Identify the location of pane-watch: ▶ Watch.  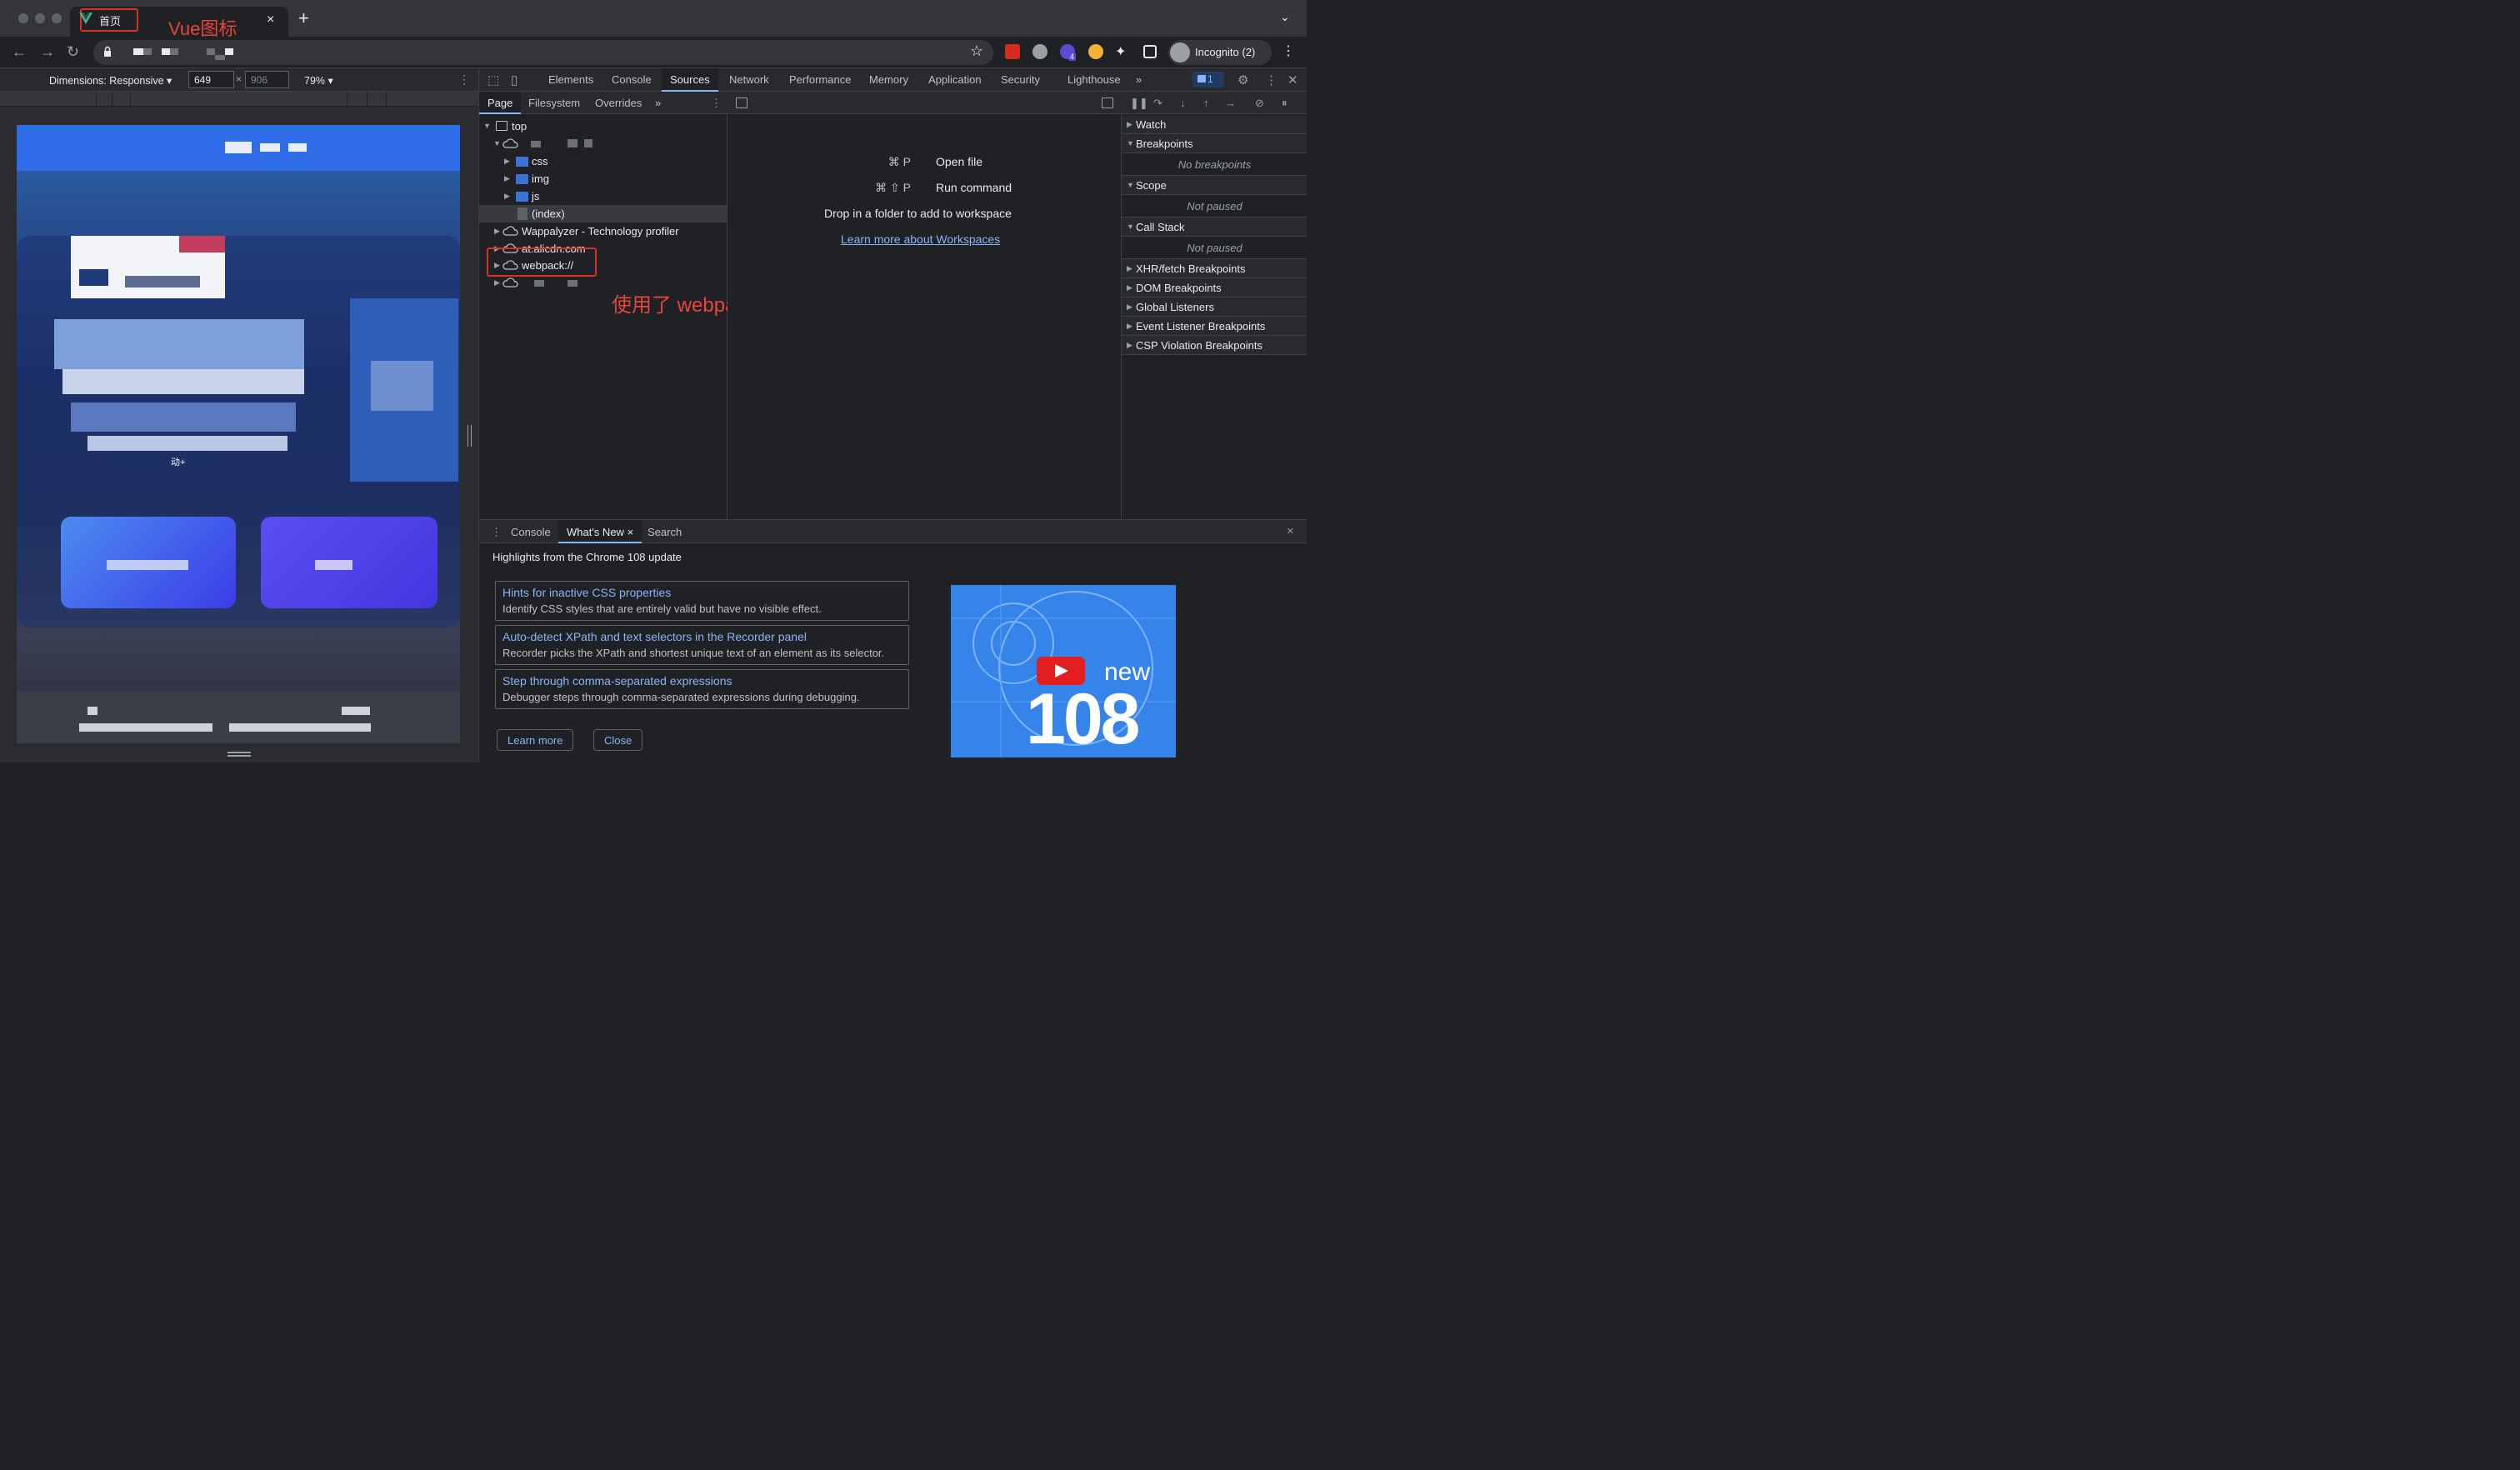
(1214, 125).